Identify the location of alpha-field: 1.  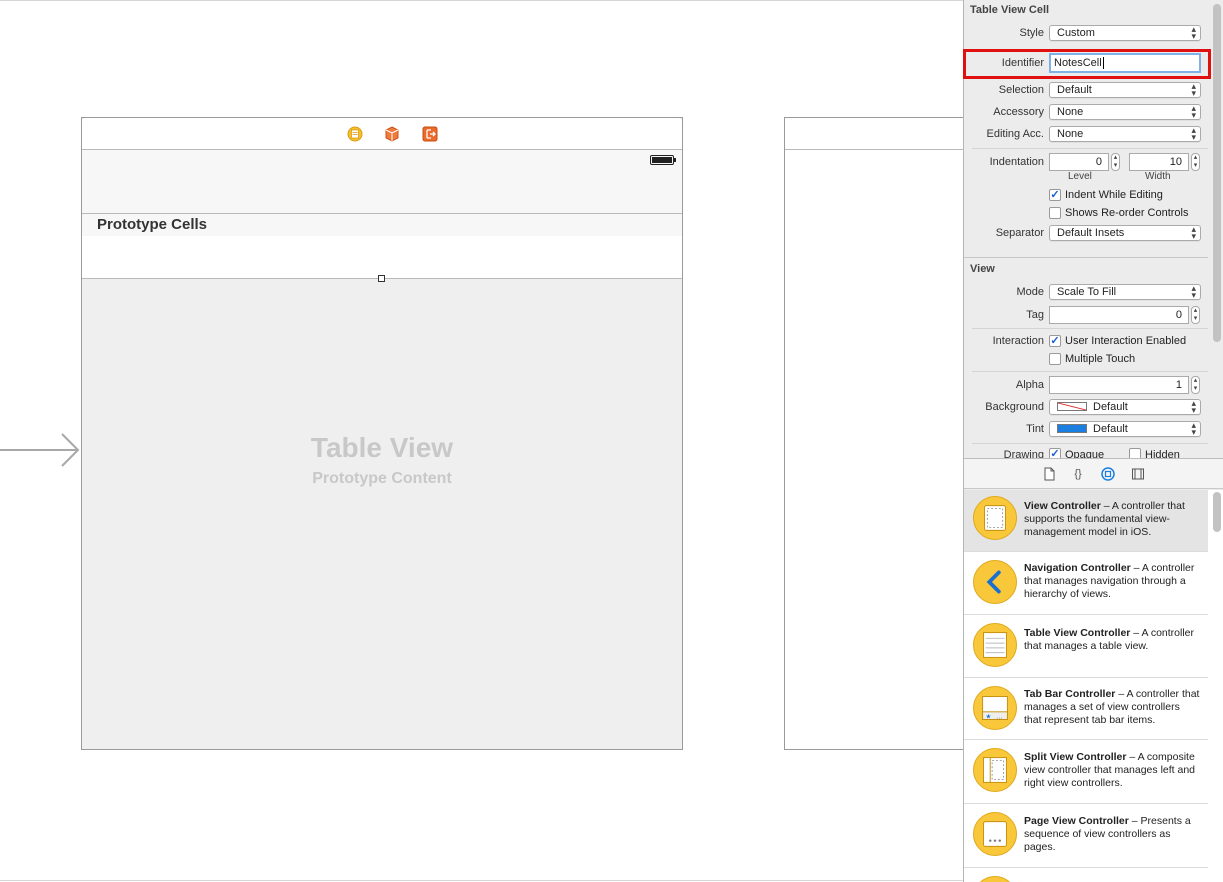
(1119, 385).